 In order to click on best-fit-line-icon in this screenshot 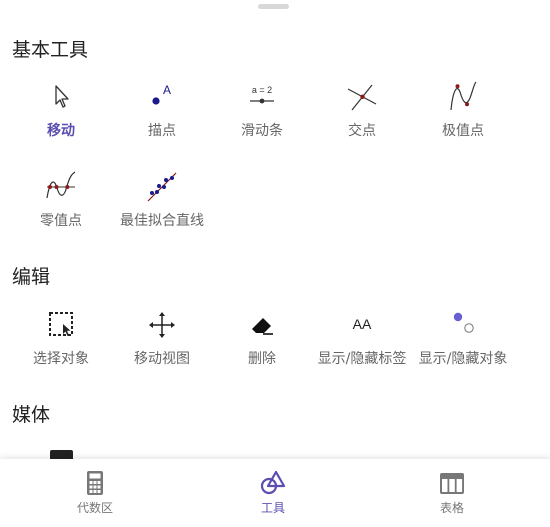, I will do `click(162, 187)`.